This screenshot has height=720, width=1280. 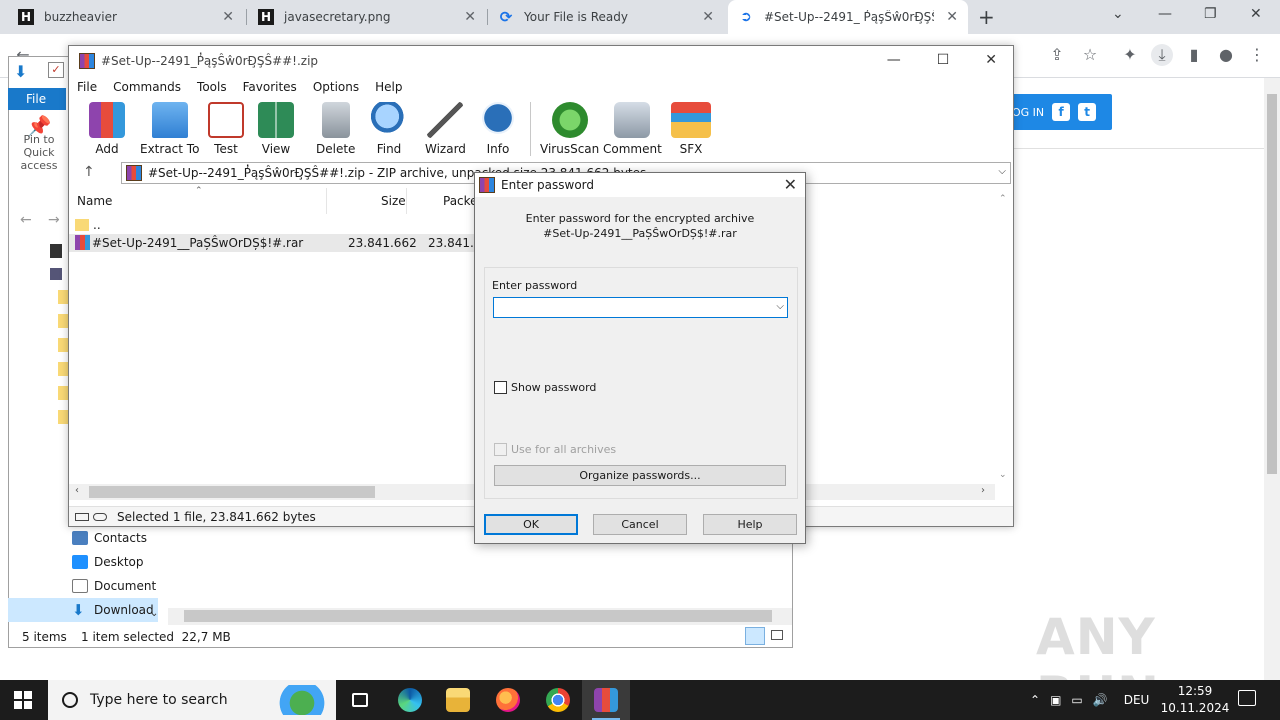 I want to click on dialog-title-bar: Enter password ✕, so click(x=640, y=185).